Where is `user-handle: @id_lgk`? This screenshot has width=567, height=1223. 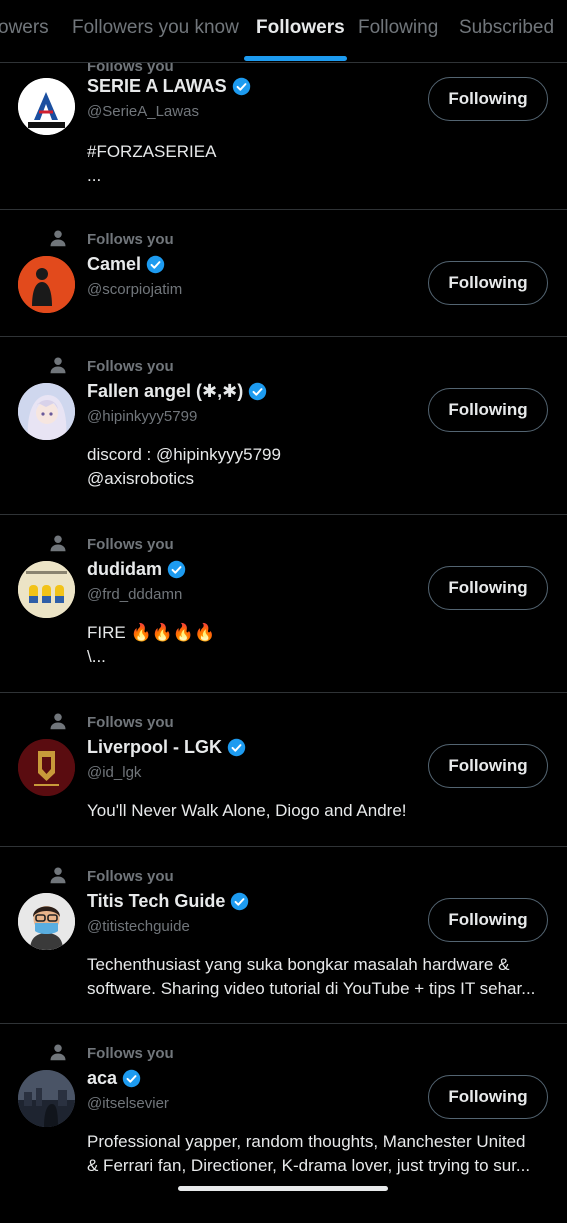 user-handle: @id_lgk is located at coordinates (114, 772).